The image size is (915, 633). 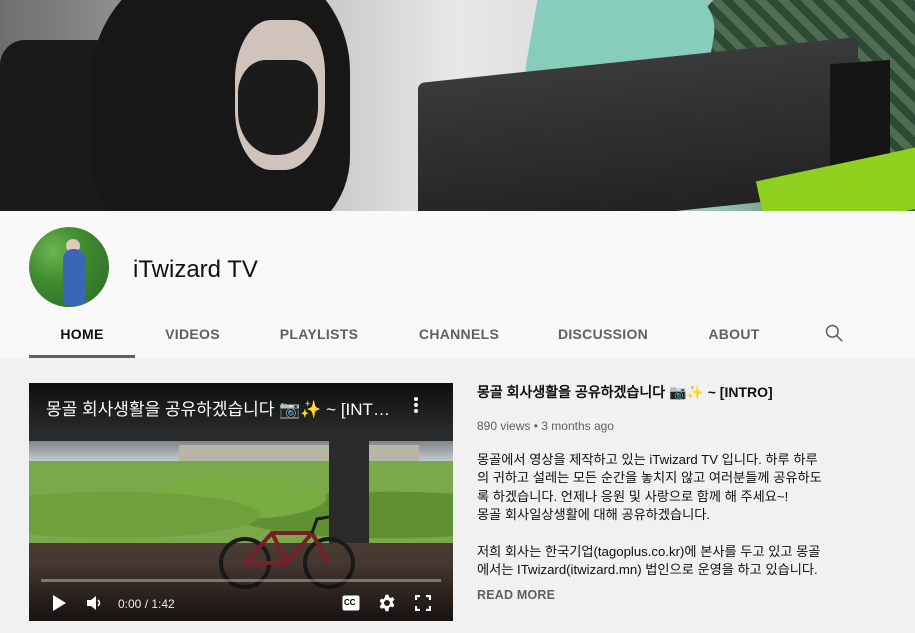 I want to click on channel-avatar, so click(x=69, y=267).